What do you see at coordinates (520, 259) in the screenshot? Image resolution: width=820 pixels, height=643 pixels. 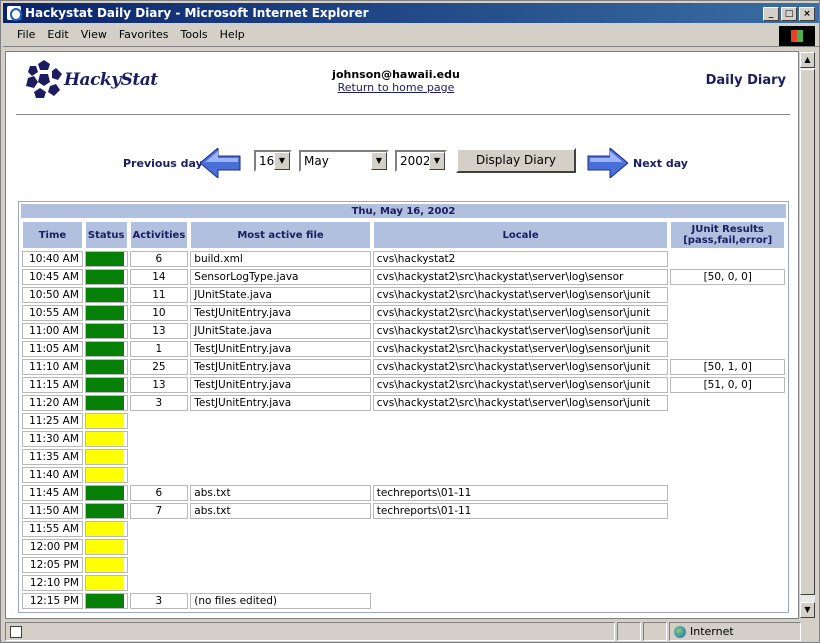 I see `locale-cell: cvs\hackystat2` at bounding box center [520, 259].